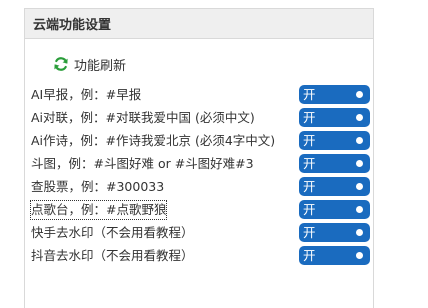  I want to click on feature-row-meme: 斗图，例：#斗图好难 or #斗图好难#3 开, so click(199, 164).